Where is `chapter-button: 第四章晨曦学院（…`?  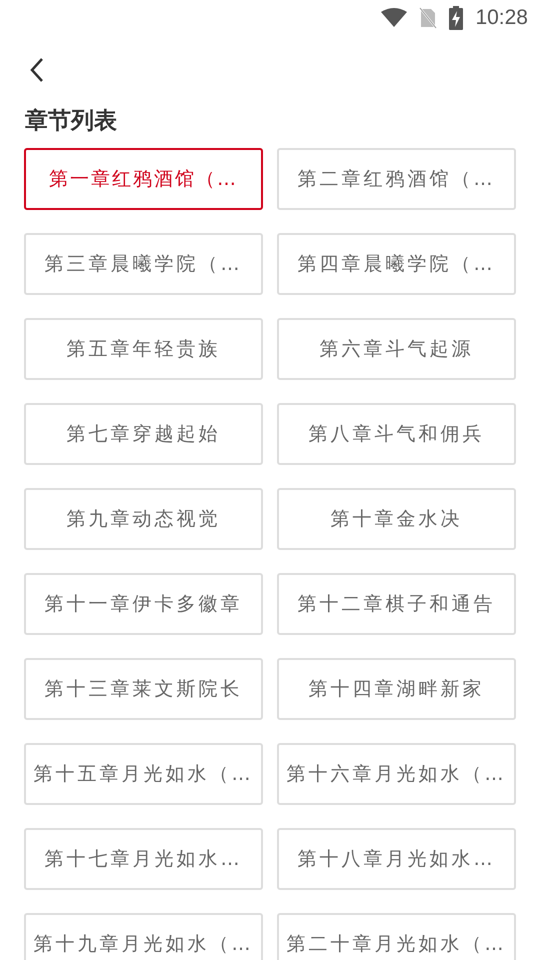 chapter-button: 第四章晨曦学院（… is located at coordinates (396, 264).